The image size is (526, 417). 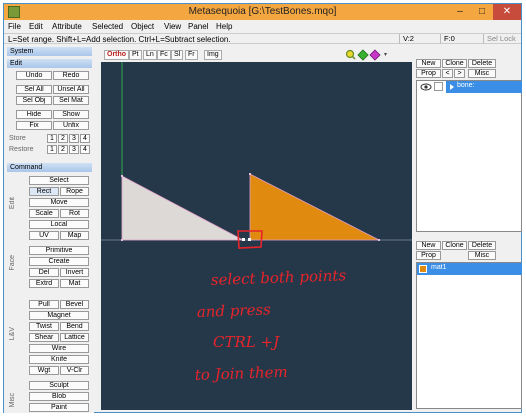 What do you see at coordinates (182, 208) in the screenshot?
I see `left-triangle-face` at bounding box center [182, 208].